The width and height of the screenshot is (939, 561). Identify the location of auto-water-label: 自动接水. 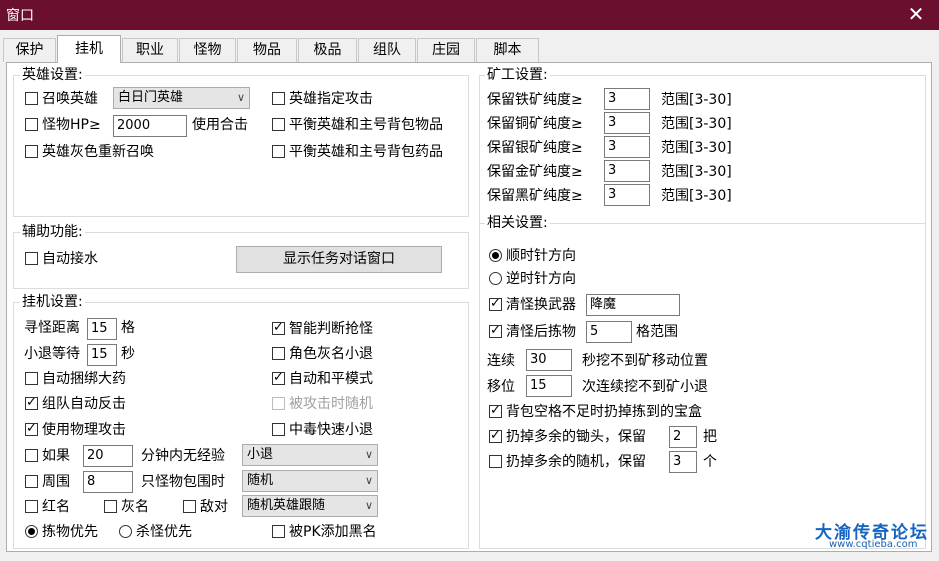
(70, 259).